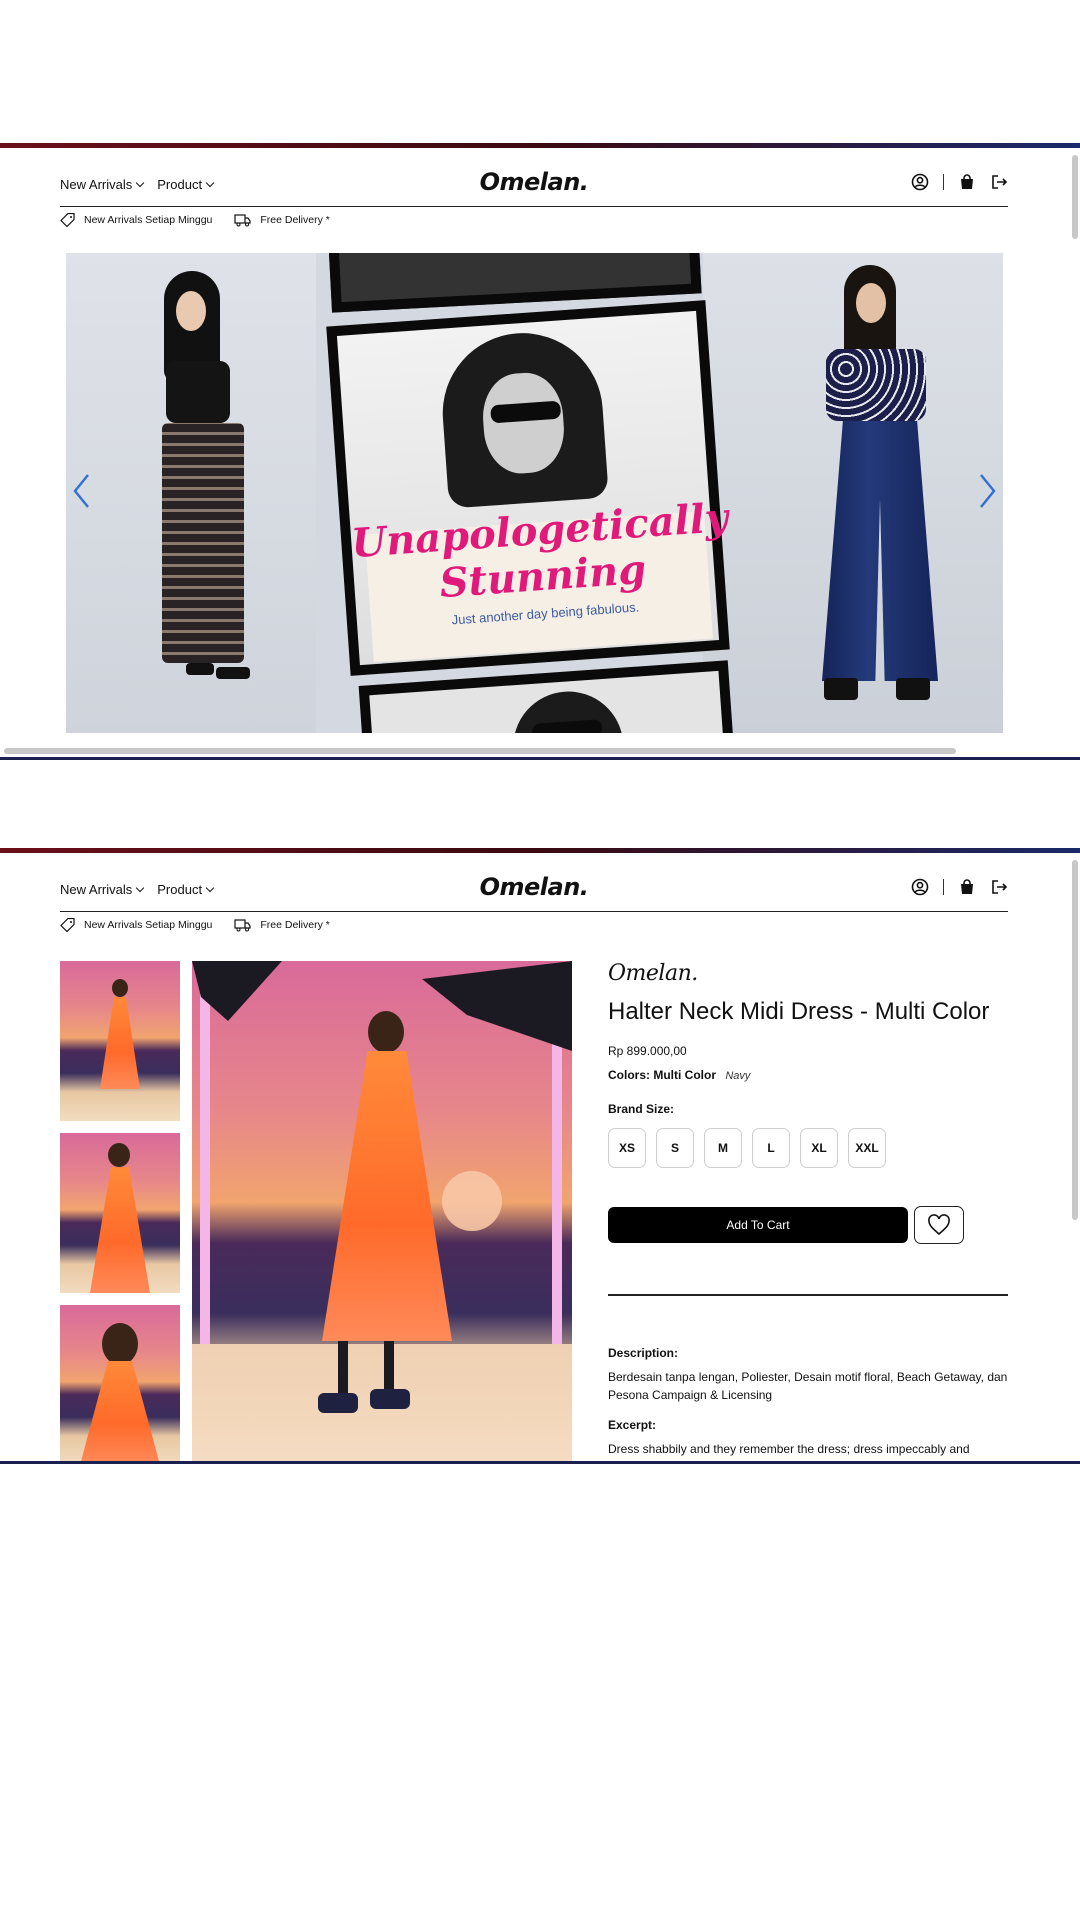 Image resolution: width=1080 pixels, height=1920 pixels. I want to click on product-price: Rp 899.000,00, so click(647, 1051).